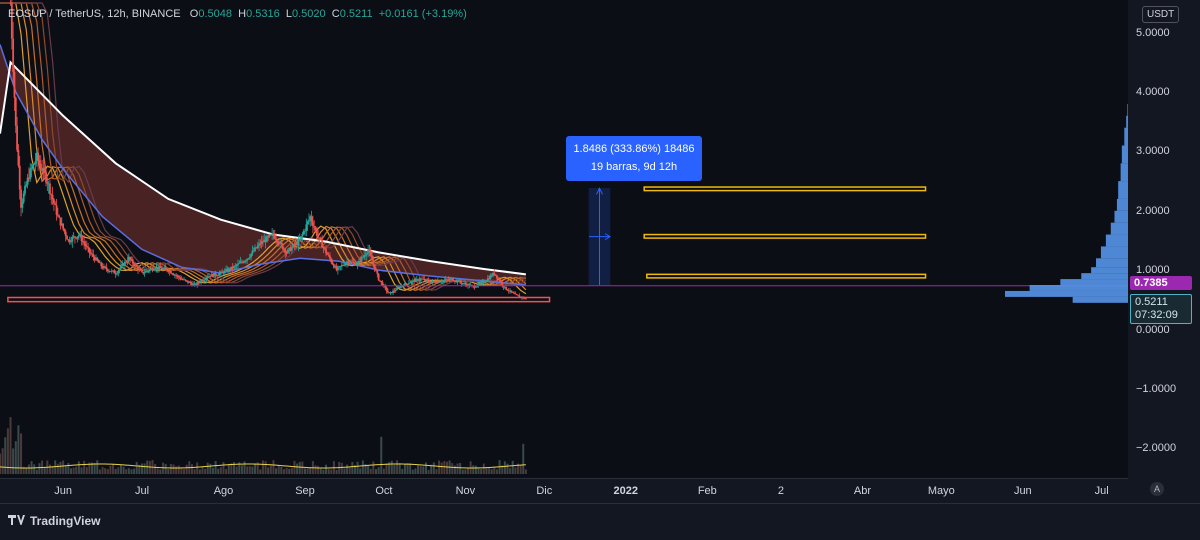 The width and height of the screenshot is (1200, 540). Describe the element at coordinates (54, 521) in the screenshot. I see `tradingview-logo: TradingView` at that location.